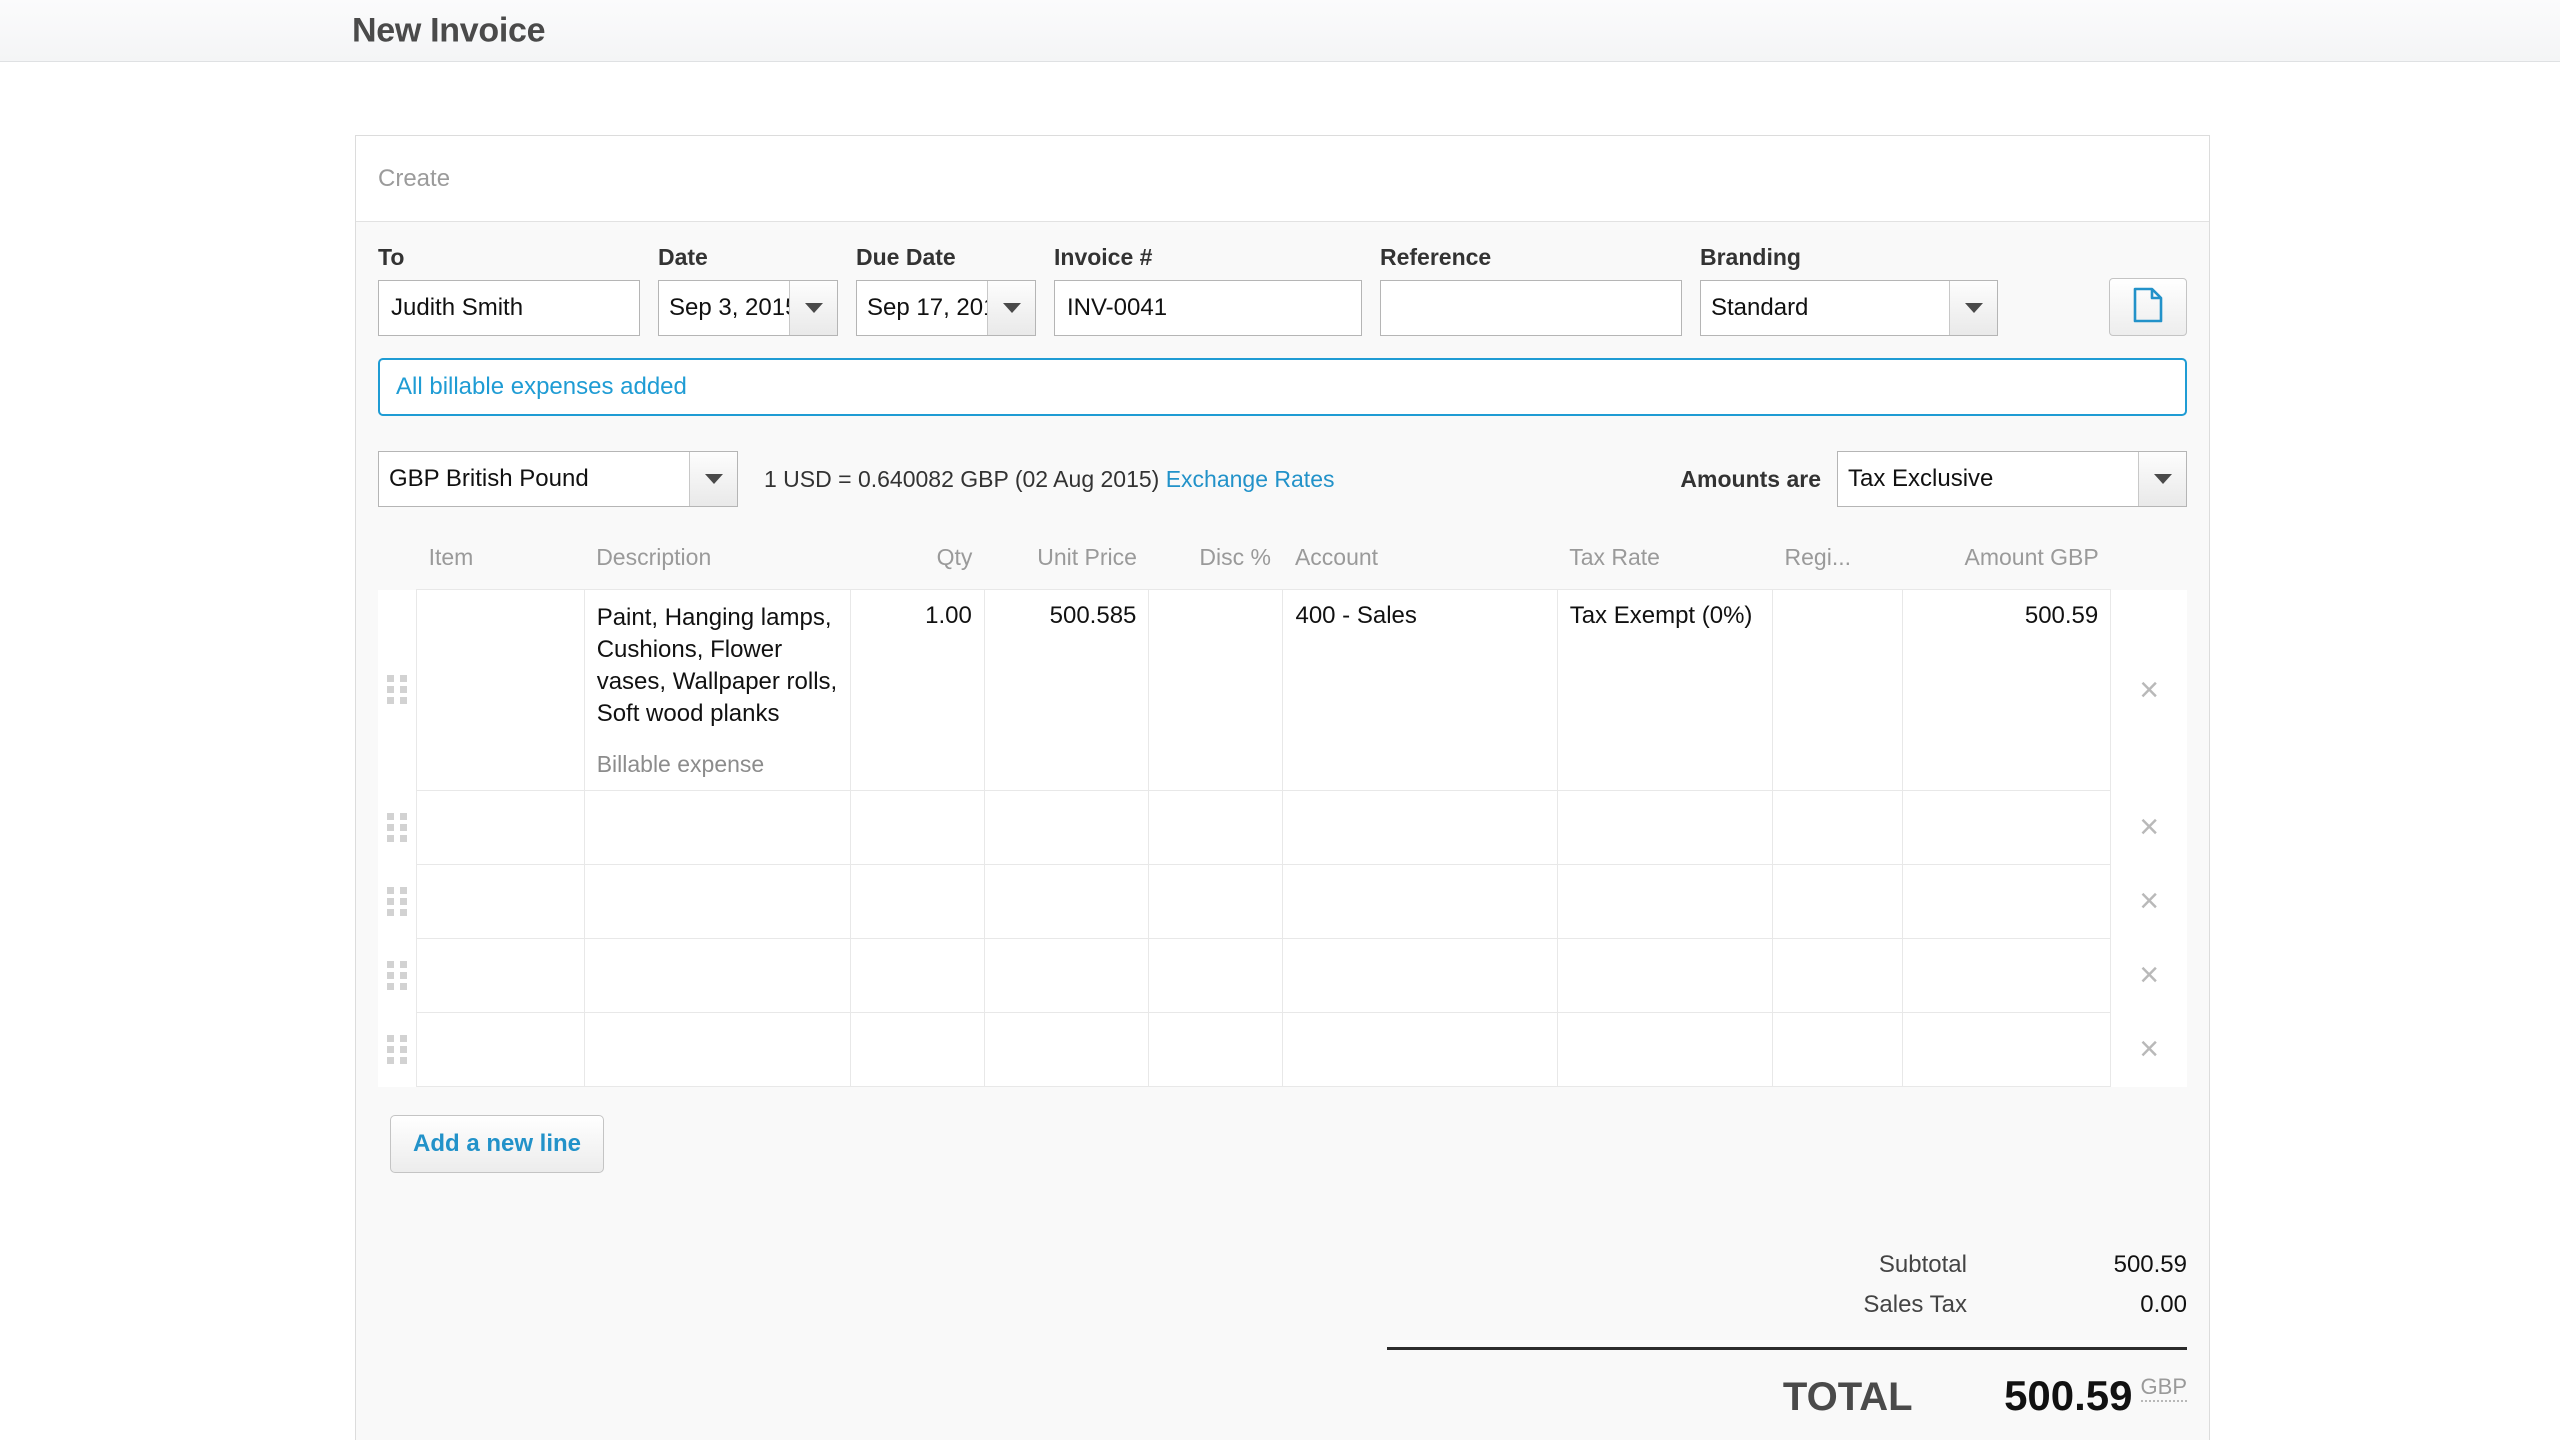  I want to click on add-new-line-button: Add a new line, so click(497, 1143).